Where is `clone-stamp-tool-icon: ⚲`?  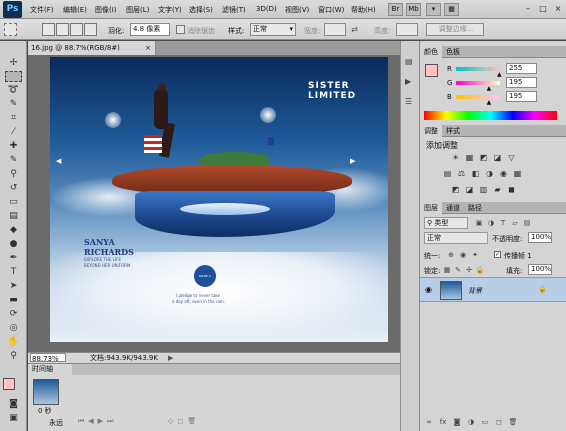
clone-stamp-tool-icon: ⚲ is located at coordinates (13, 174).